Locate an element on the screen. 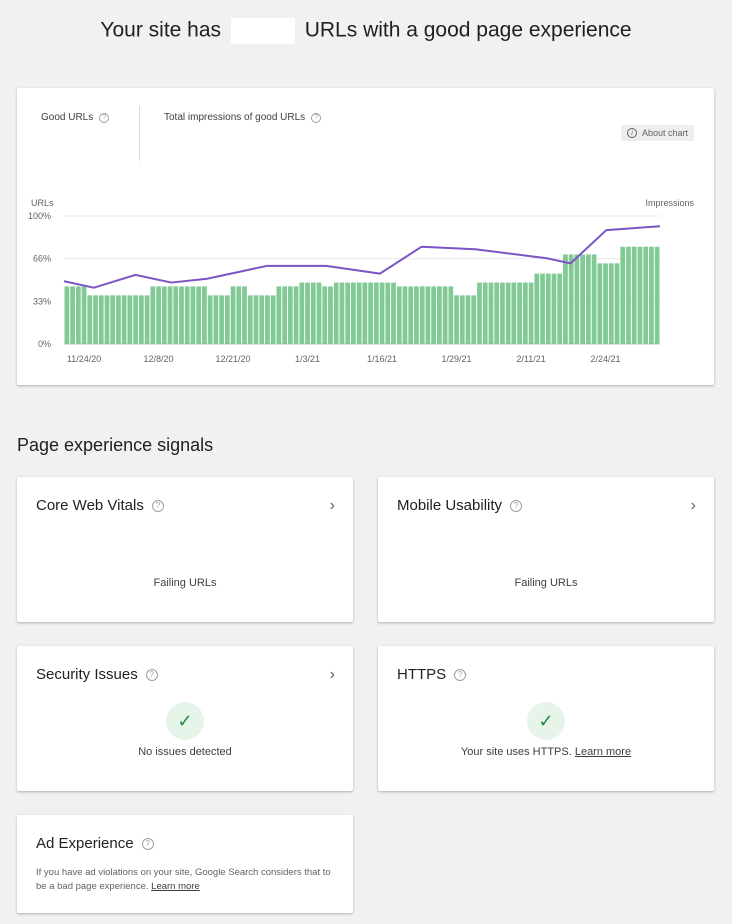 The image size is (732, 924). core-web-vitals-card: Core Web Vitals ? › Failing URLs is located at coordinates (185, 549).